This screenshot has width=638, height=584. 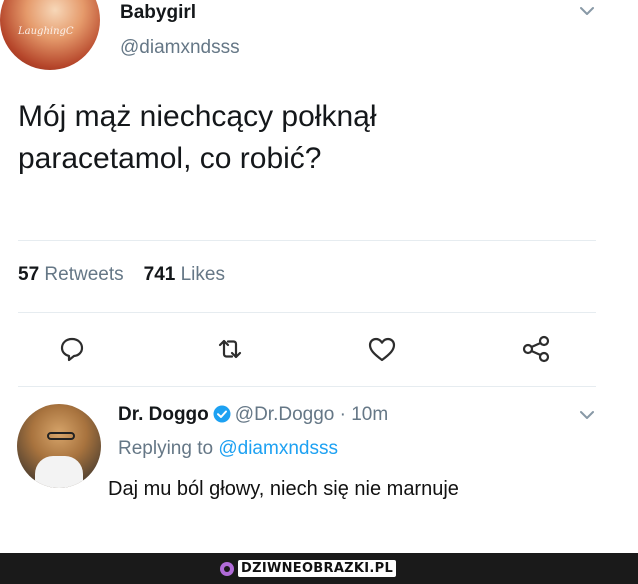 I want to click on share-icon, so click(x=536, y=349).